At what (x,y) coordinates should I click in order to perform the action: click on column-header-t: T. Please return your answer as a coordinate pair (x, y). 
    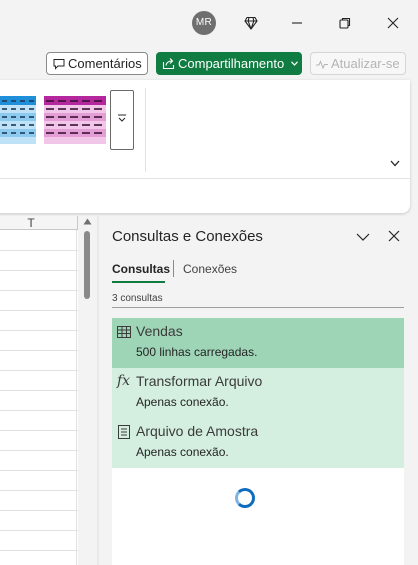
    Looking at the image, I should click on (31, 223).